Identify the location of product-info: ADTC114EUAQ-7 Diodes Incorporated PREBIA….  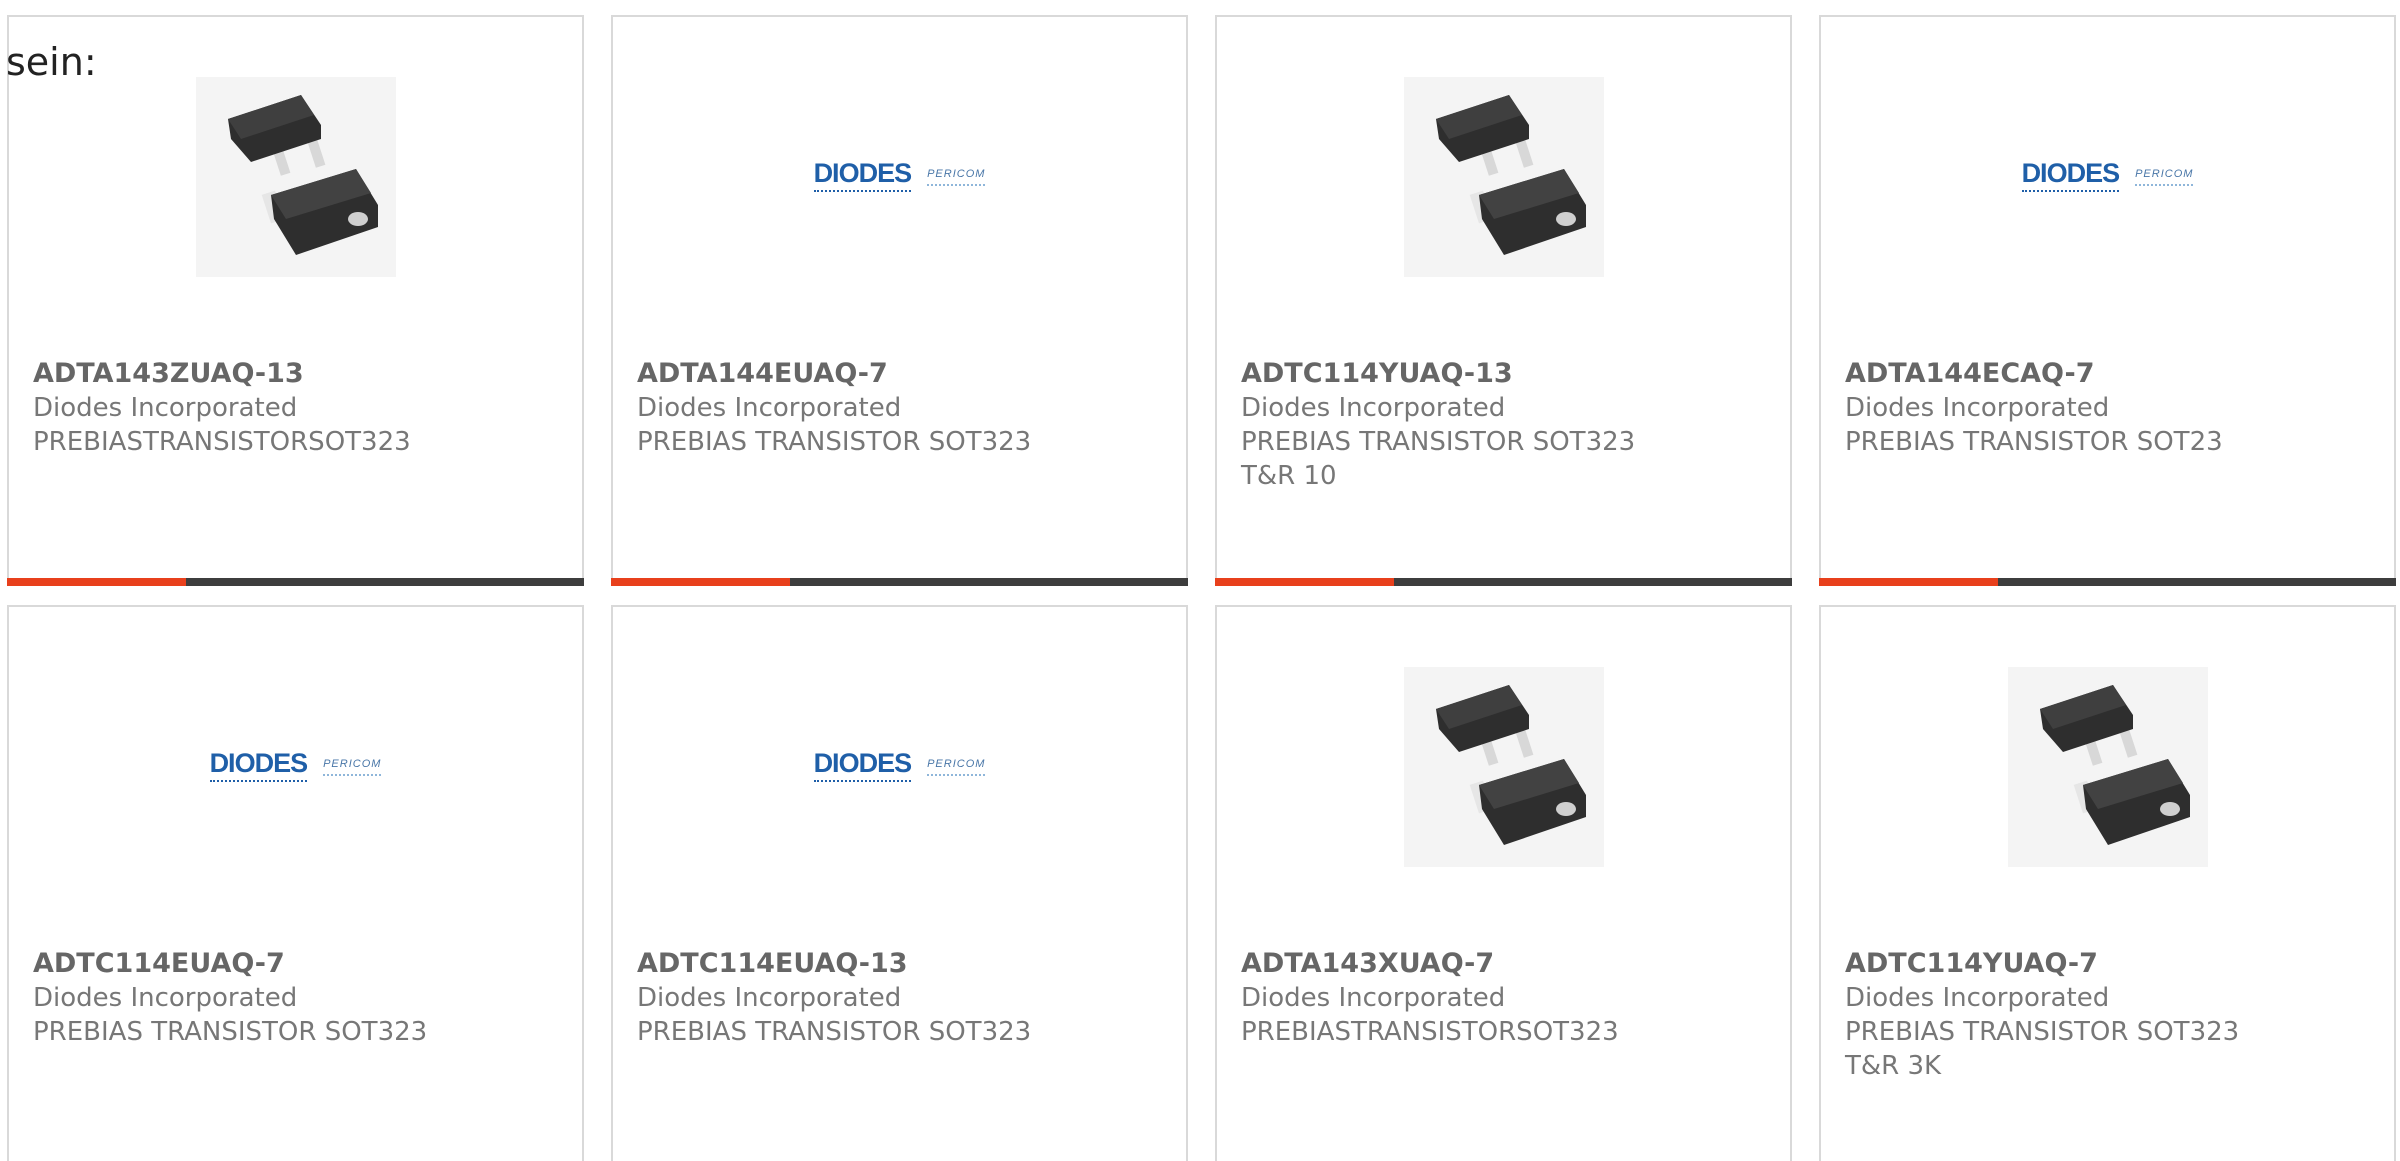
(297, 998).